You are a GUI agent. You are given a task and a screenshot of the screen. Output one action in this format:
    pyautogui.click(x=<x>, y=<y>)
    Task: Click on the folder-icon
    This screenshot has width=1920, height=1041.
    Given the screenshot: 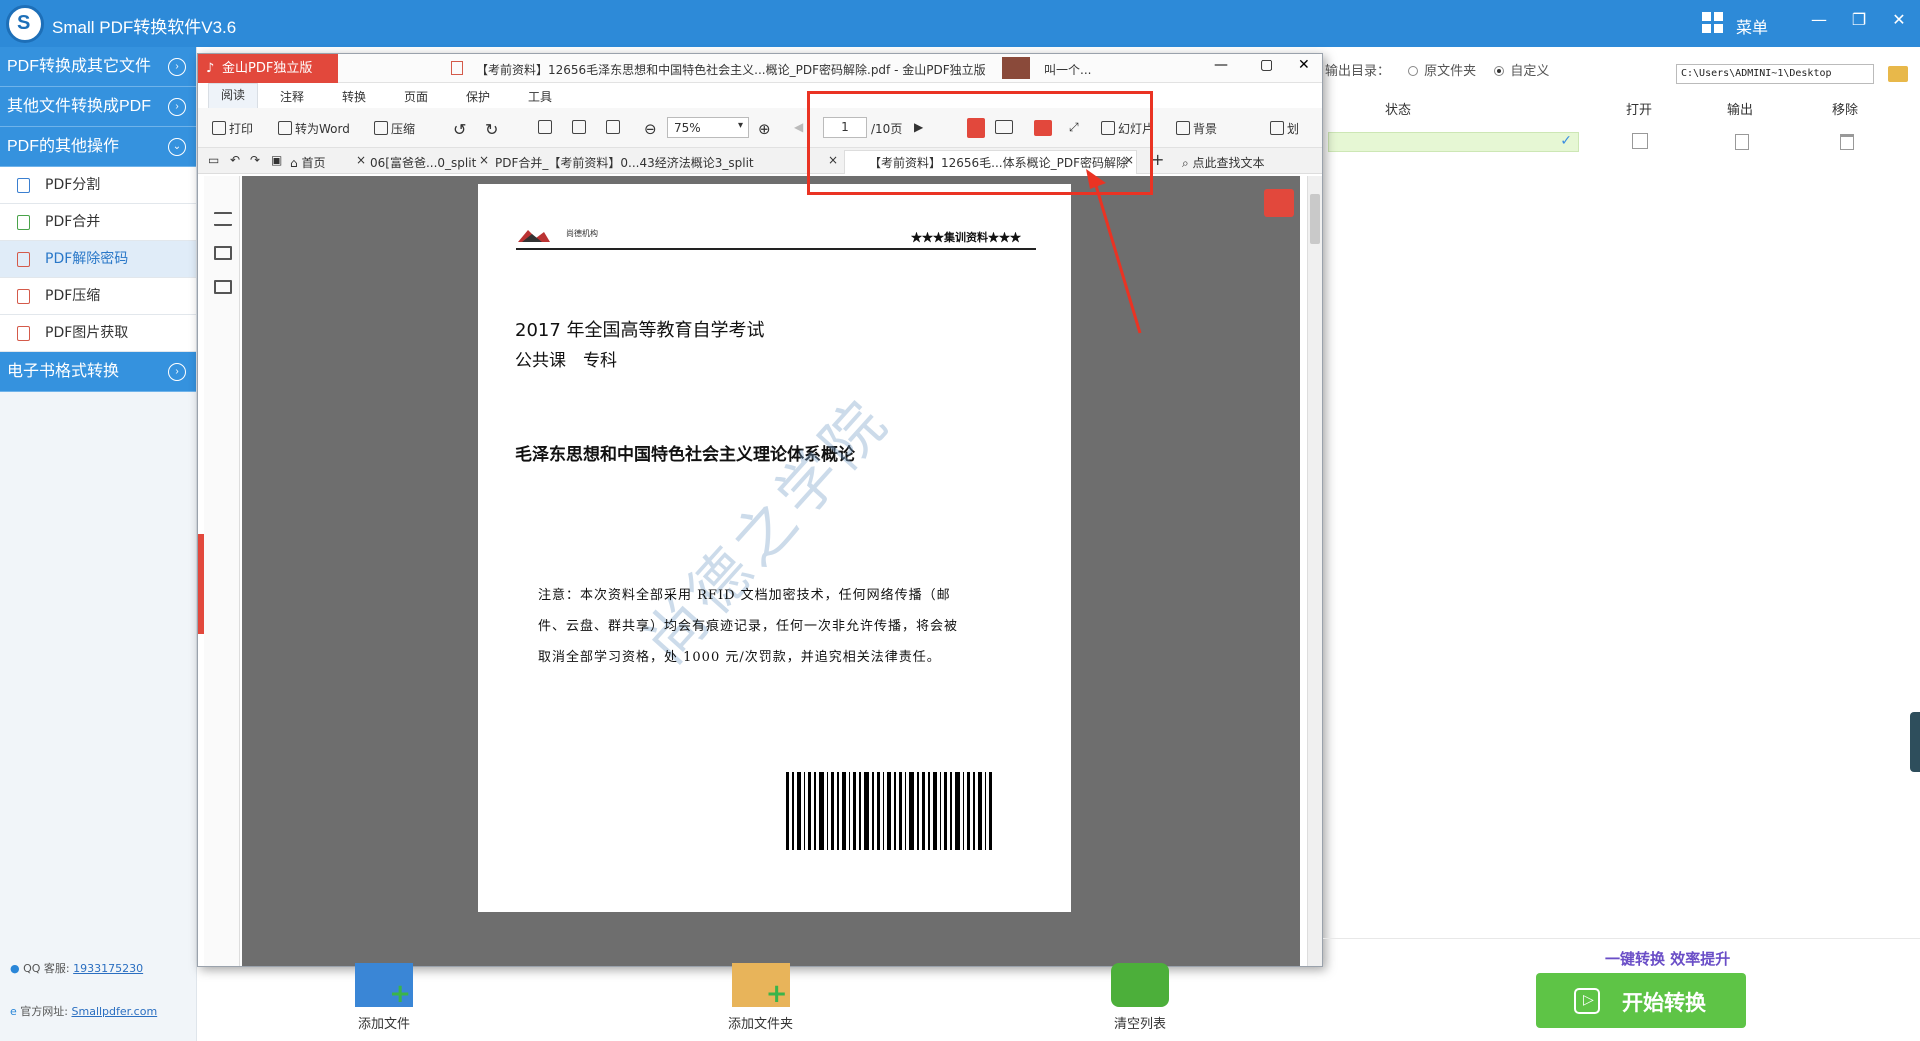 What is the action you would take?
    pyautogui.click(x=1898, y=74)
    